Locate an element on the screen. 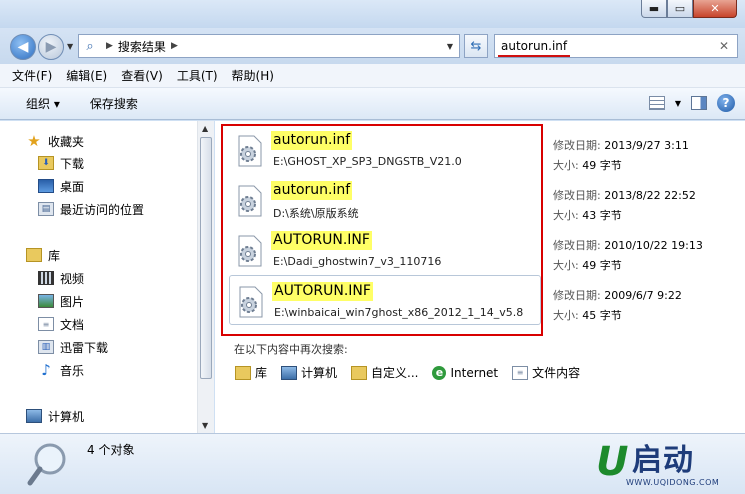 Image resolution: width=745 pixels, height=494 pixels. clear-search-icon: ✕ is located at coordinates (724, 46).